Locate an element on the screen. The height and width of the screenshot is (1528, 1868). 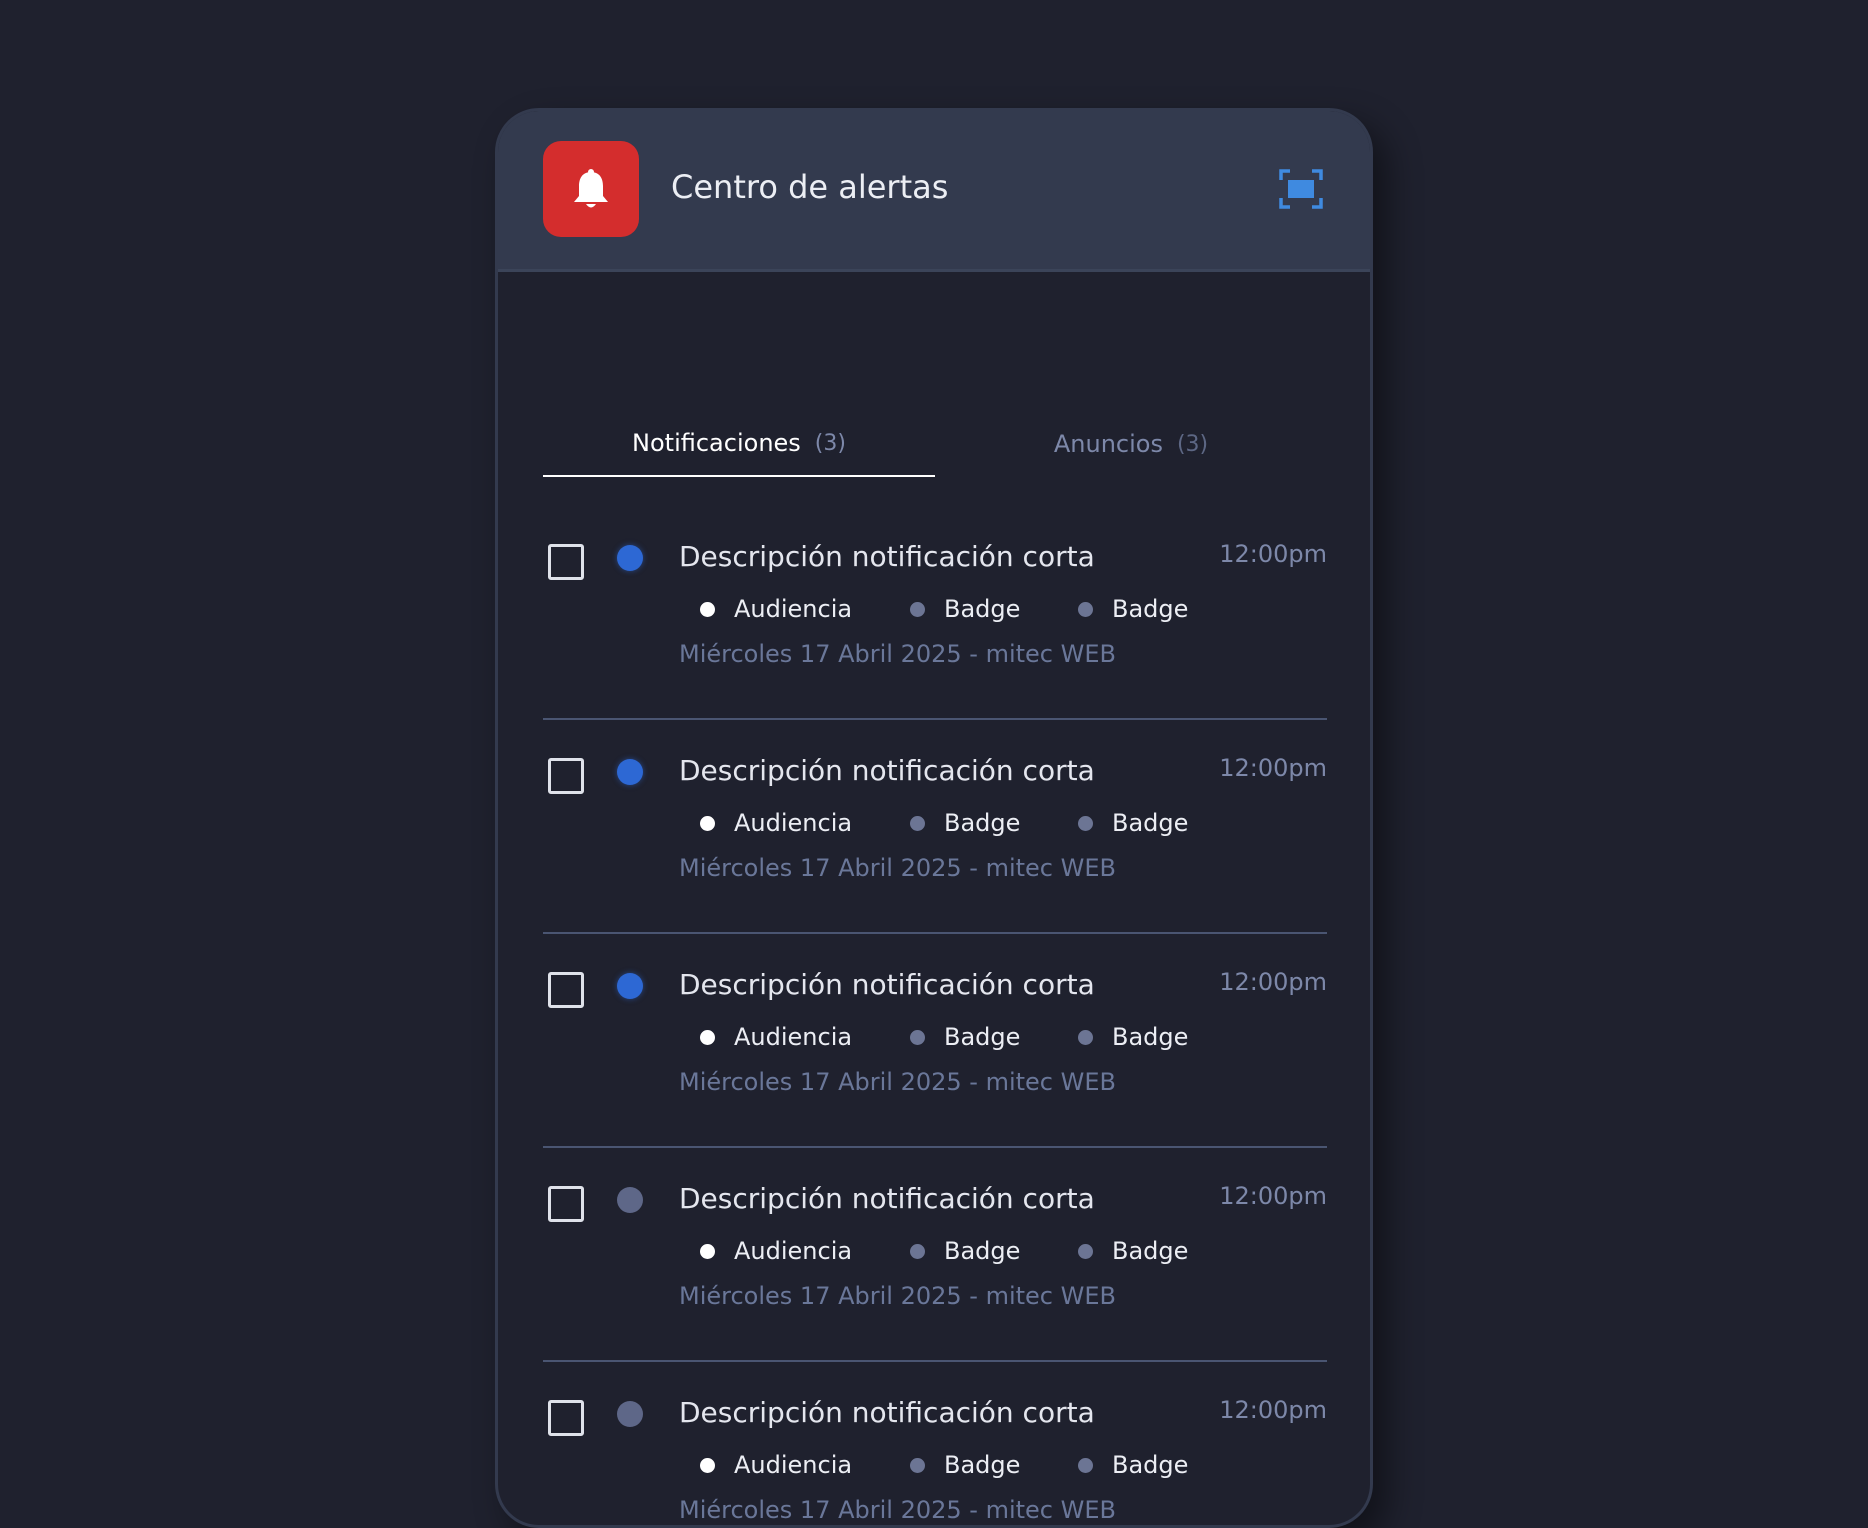
tab-label: Anuncios is located at coordinates (1108, 444).